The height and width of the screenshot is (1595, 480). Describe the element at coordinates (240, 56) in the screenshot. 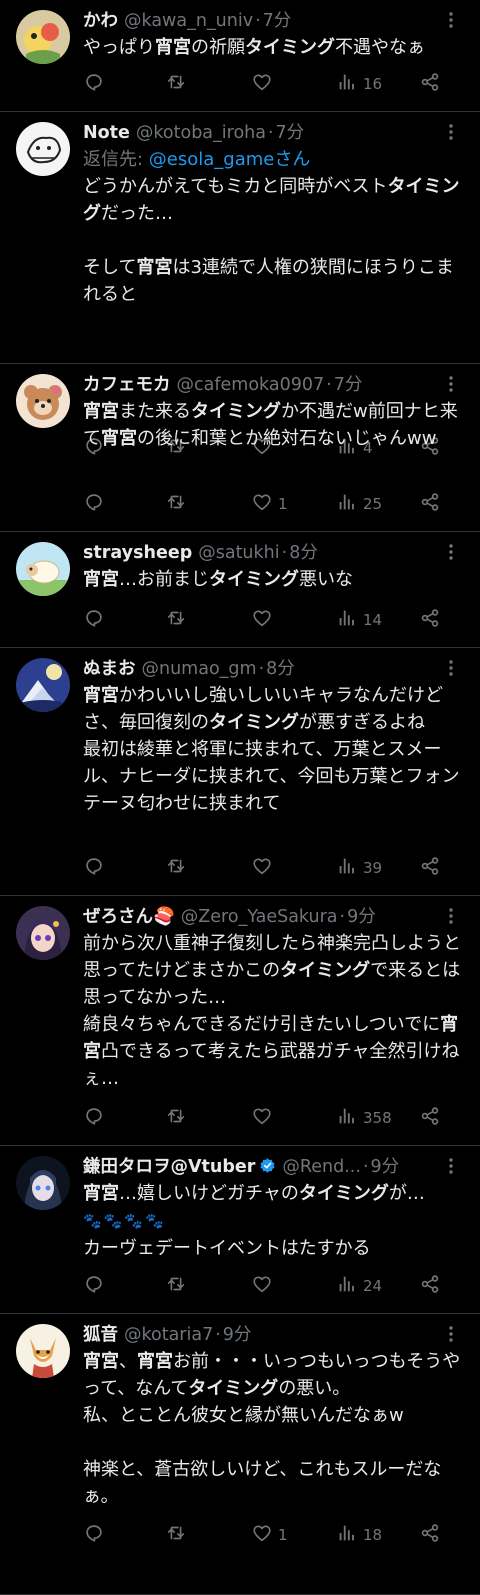

I see `tweet: かわ @kawa_n_univ · 7分 やっぱり宵宮の祈願タイミング不遇やなぁ 16` at that location.